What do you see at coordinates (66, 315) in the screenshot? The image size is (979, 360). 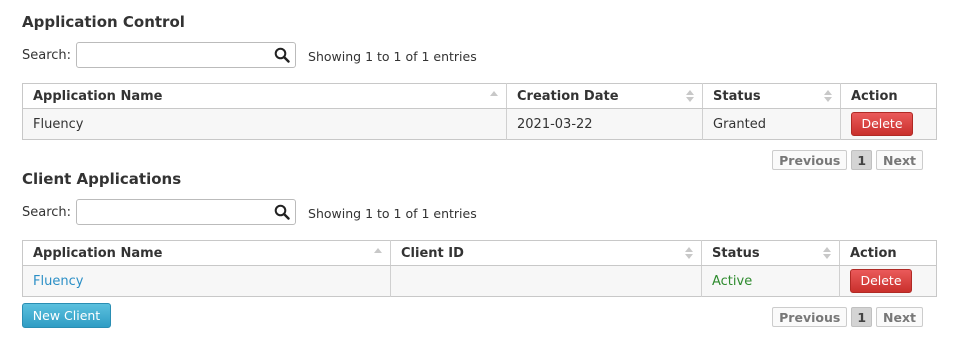 I see `new-client-button: New Client` at bounding box center [66, 315].